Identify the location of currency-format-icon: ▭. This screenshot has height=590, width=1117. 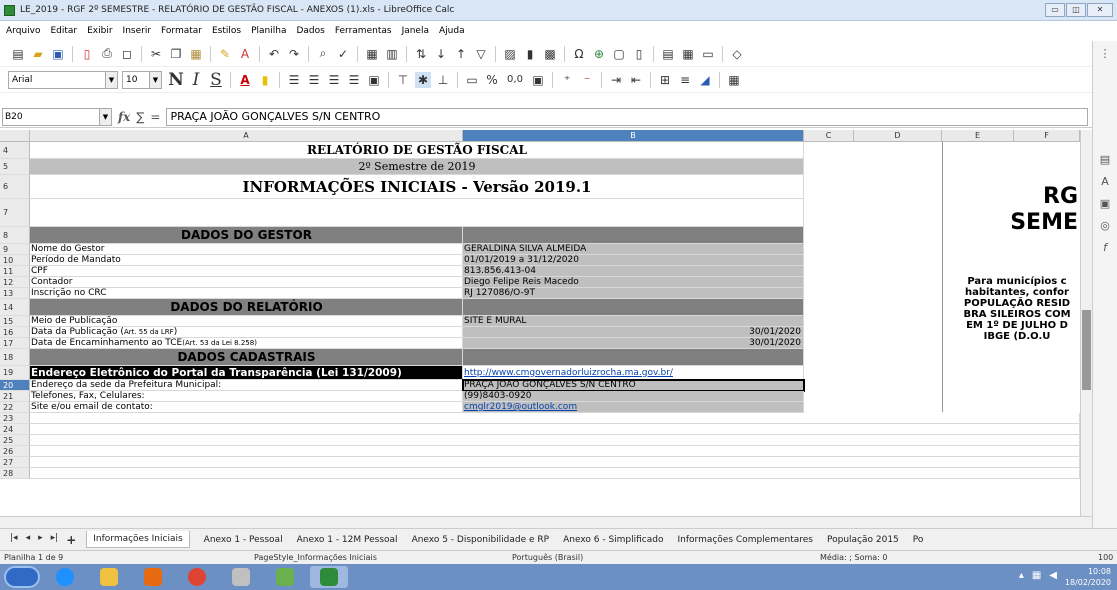
(472, 80).